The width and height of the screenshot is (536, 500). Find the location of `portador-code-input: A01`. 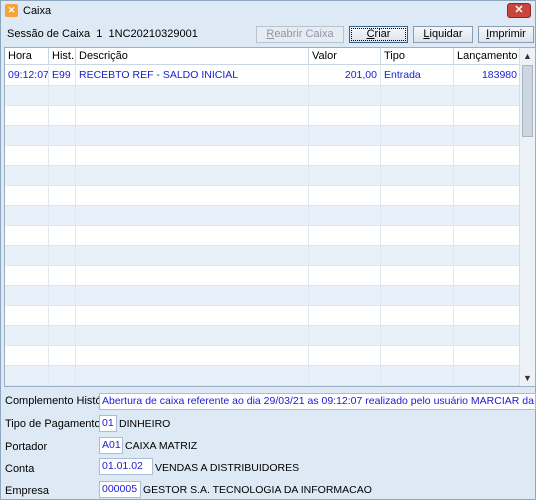

portador-code-input: A01 is located at coordinates (111, 445).